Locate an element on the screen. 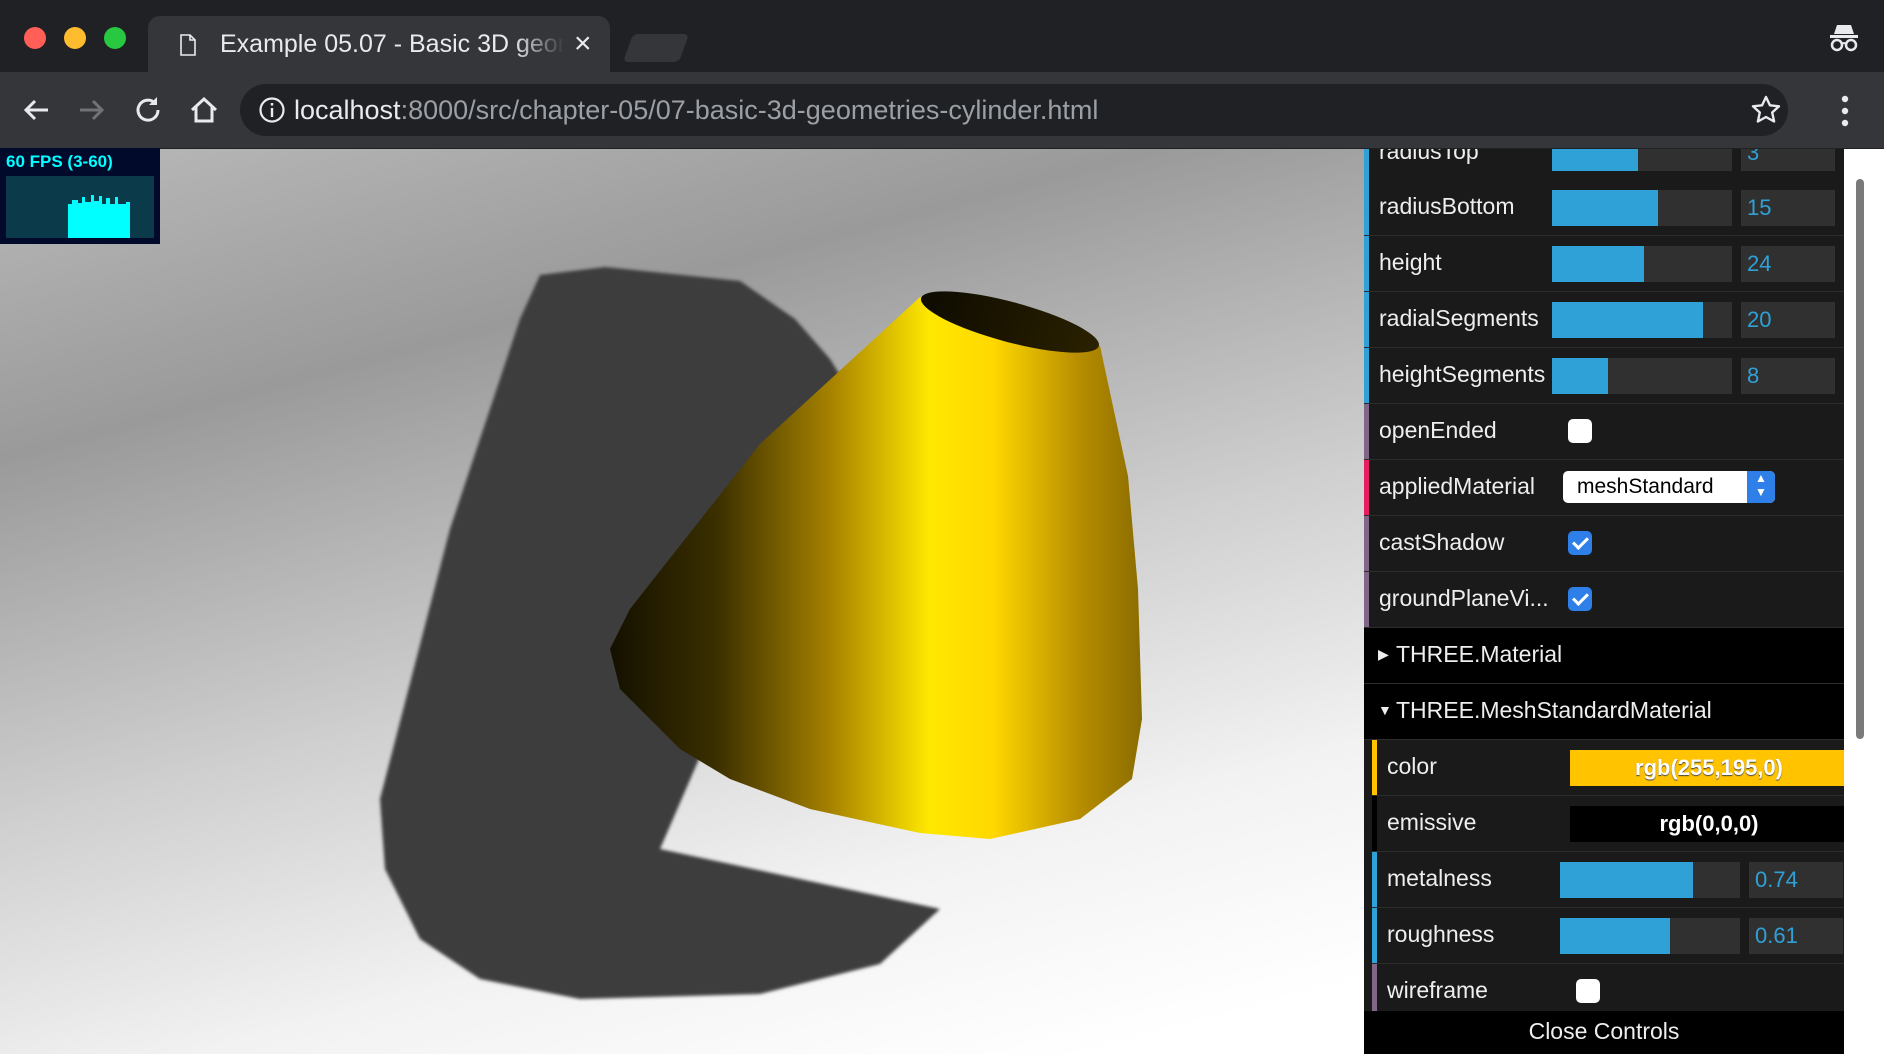  control-applied-material: appliedMaterial meshStandard ▲ ▼ is located at coordinates (1604, 488).